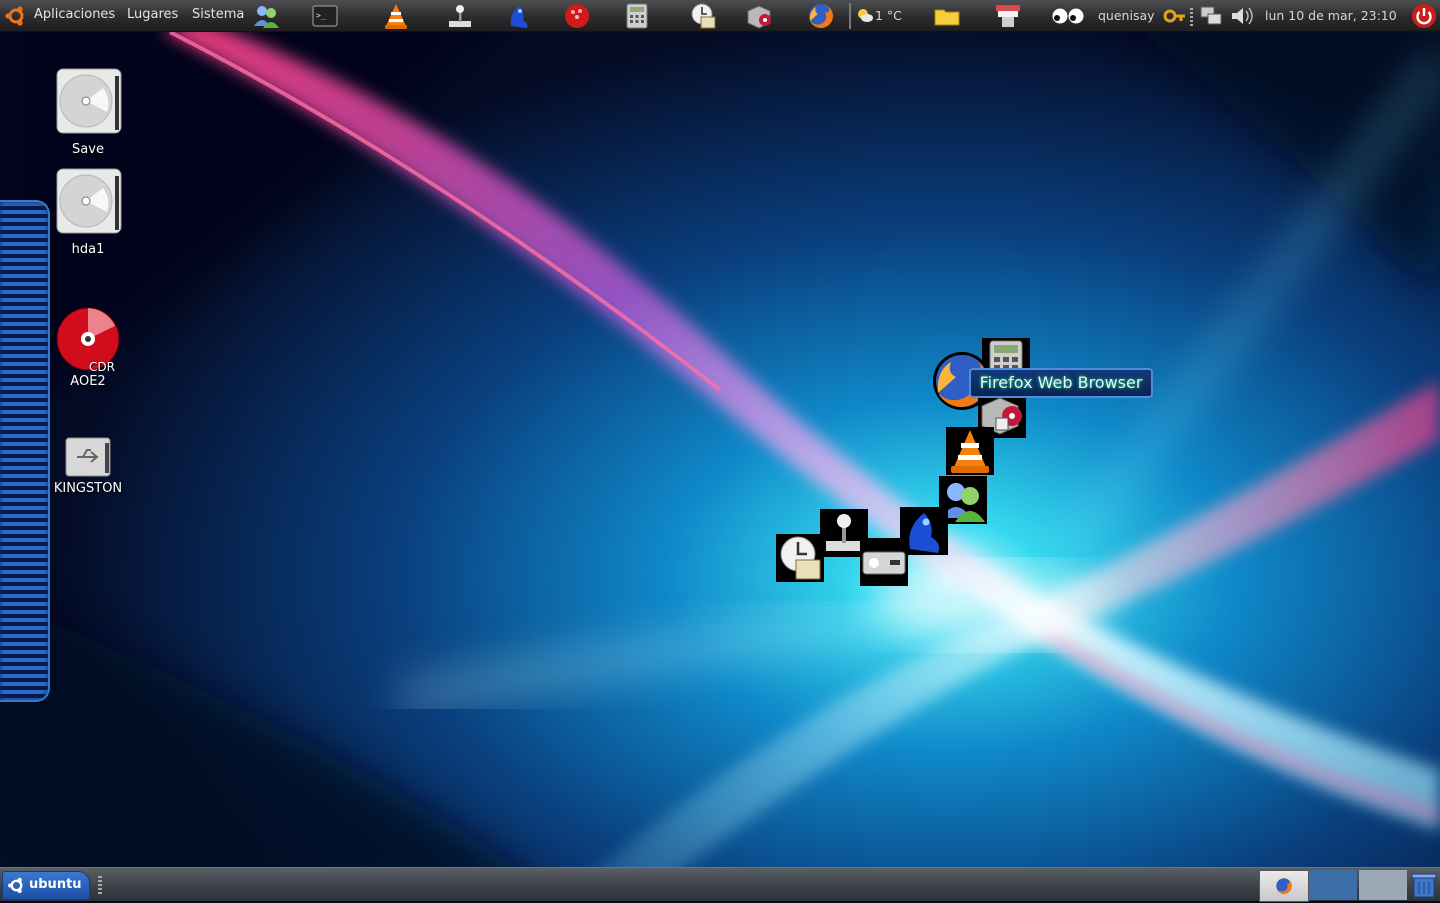 The height and width of the screenshot is (903, 1440). I want to click on panel-grip, so click(100, 885).